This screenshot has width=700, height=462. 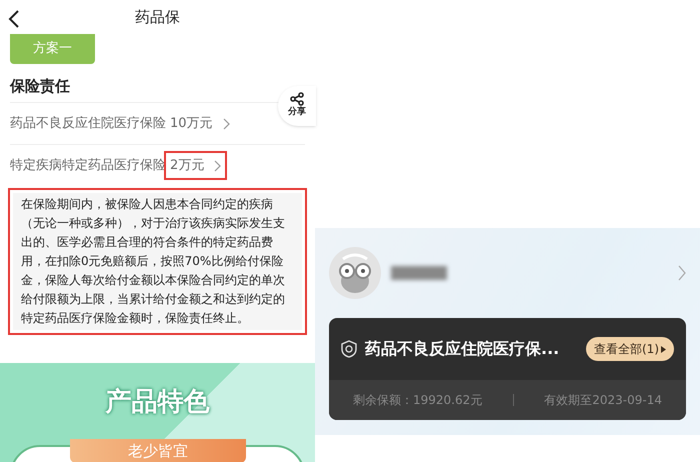 What do you see at coordinates (196, 165) in the screenshot?
I see `coverage-amount: 2万元` at bounding box center [196, 165].